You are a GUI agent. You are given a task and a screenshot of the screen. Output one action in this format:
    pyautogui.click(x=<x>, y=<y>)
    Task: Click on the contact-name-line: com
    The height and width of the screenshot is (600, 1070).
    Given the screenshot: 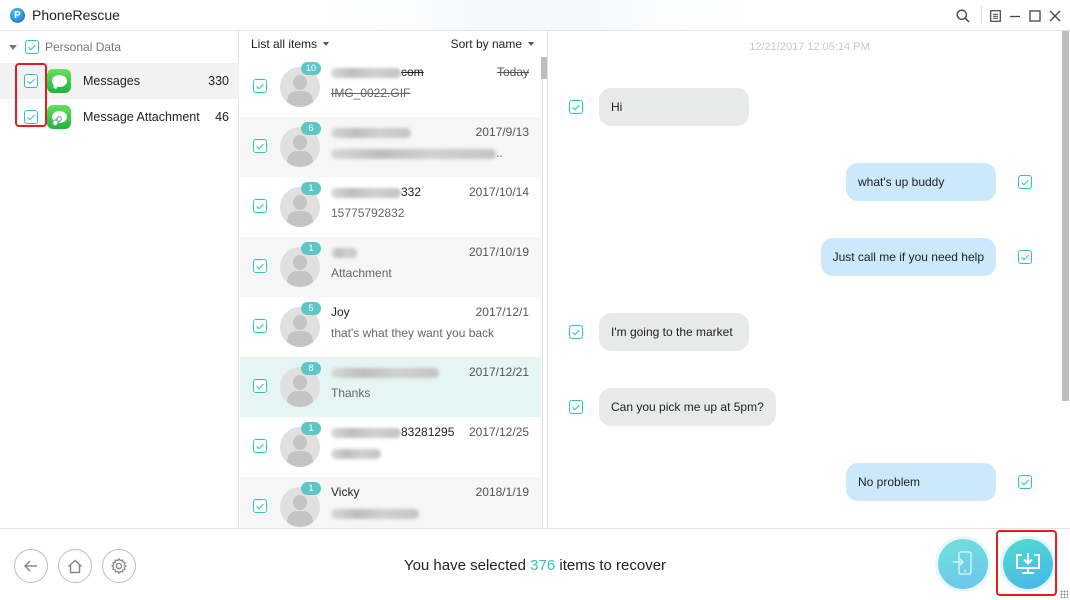 What is the action you would take?
    pyautogui.click(x=377, y=72)
    